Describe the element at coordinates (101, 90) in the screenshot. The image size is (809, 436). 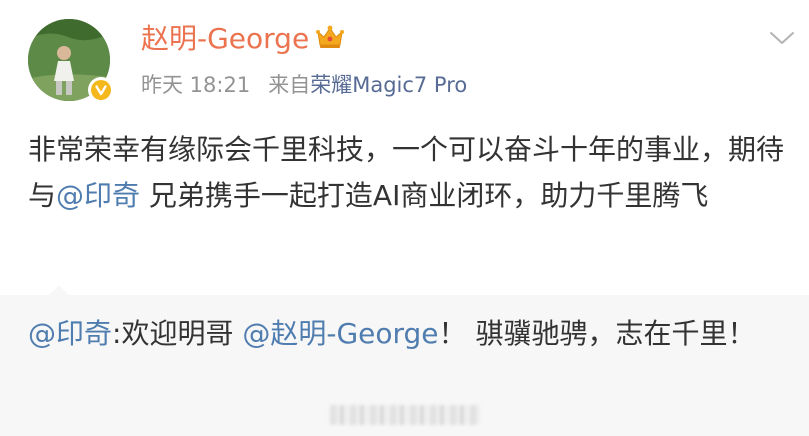
I see `verified-badge-icon` at that location.